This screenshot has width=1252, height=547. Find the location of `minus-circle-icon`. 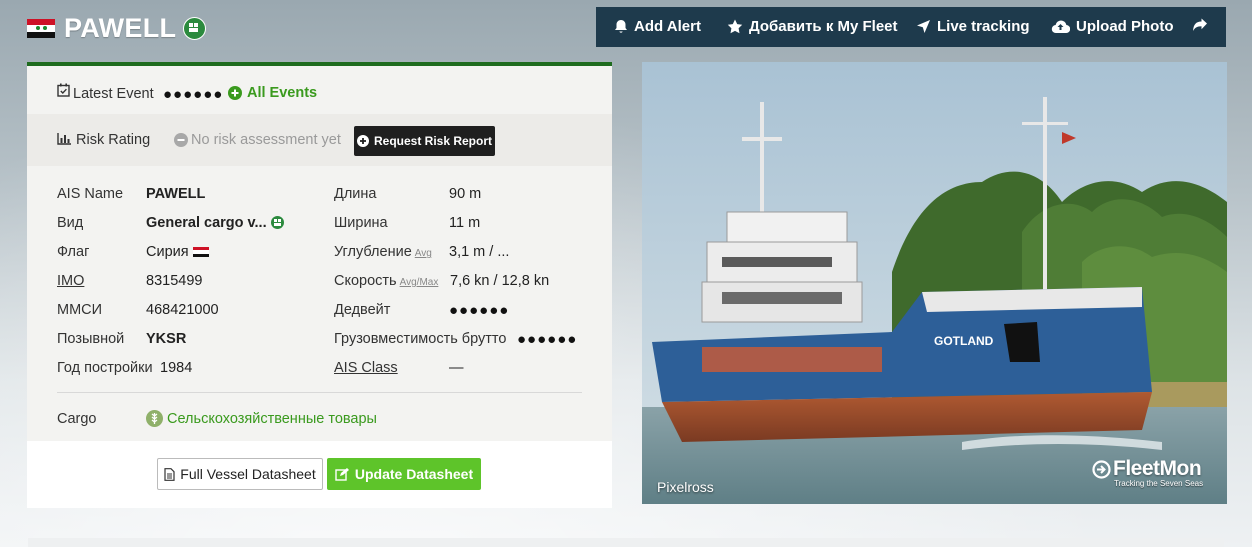

minus-circle-icon is located at coordinates (181, 140).